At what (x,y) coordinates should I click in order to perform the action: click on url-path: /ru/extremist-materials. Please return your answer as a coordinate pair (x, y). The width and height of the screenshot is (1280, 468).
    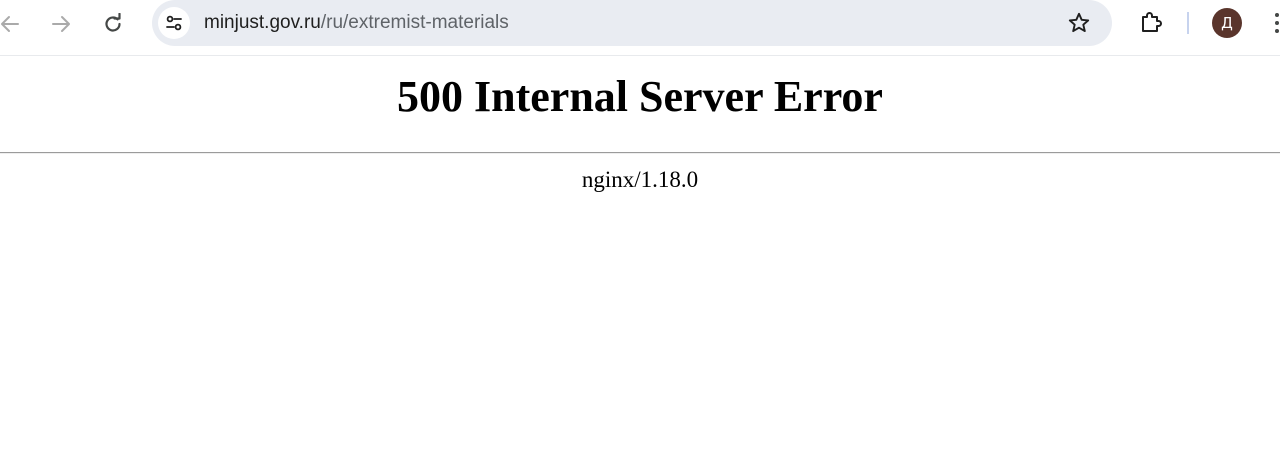
    Looking at the image, I should click on (414, 22).